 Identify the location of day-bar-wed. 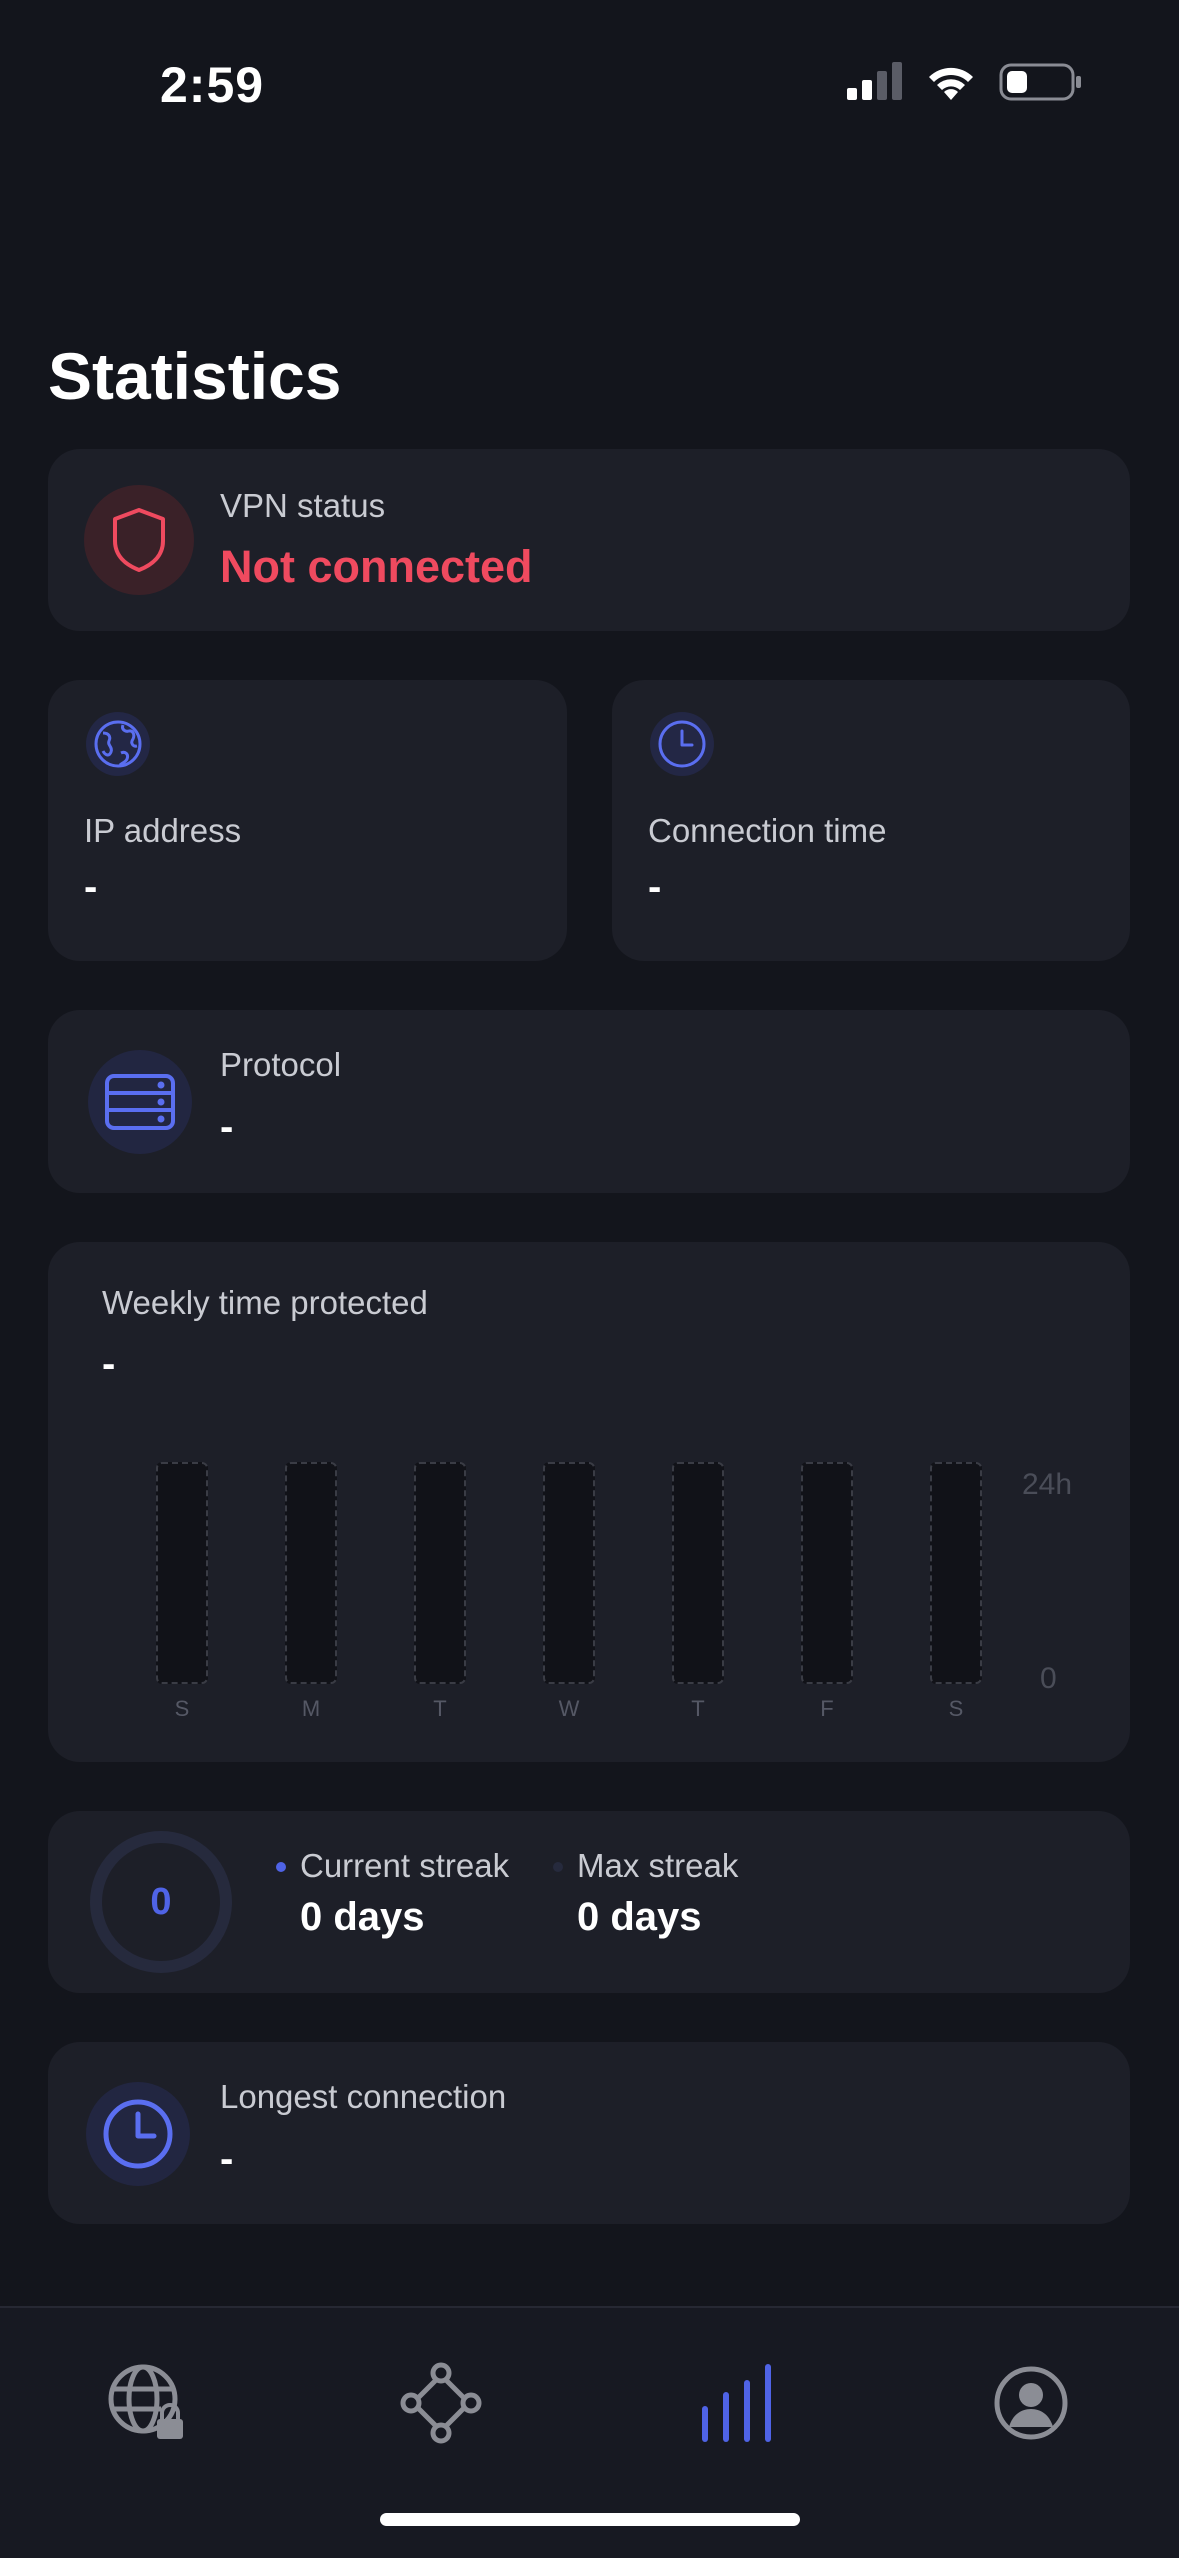
(569, 1573).